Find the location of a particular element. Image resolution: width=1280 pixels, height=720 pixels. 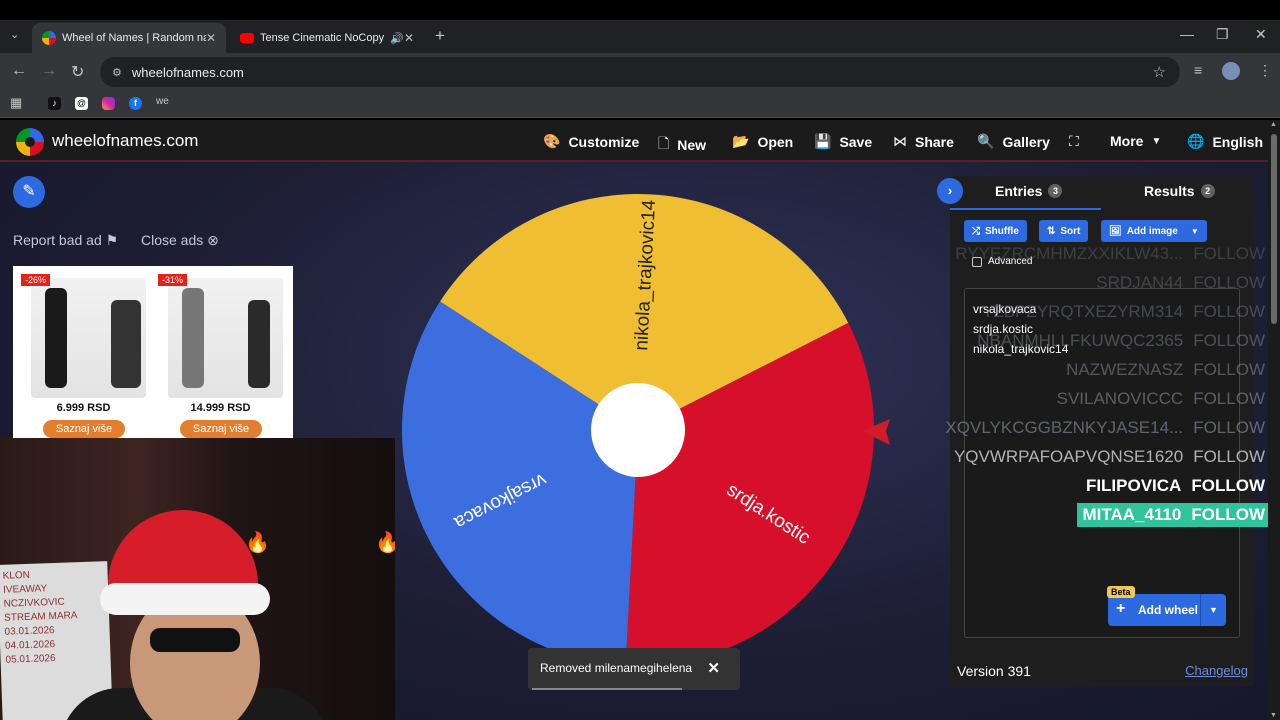

open-button: 📂 Open is located at coordinates (762, 141).